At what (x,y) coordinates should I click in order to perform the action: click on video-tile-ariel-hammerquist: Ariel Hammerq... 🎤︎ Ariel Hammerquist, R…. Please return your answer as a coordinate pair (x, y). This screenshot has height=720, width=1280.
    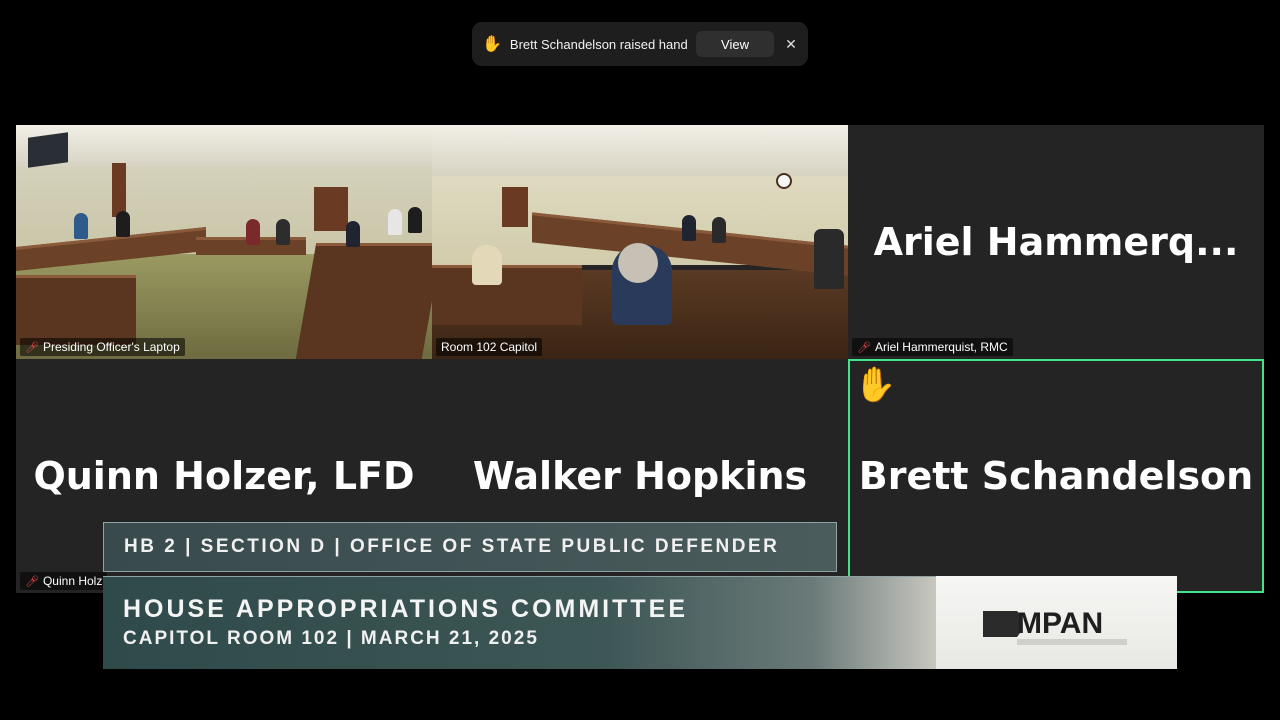
    Looking at the image, I should click on (1056, 242).